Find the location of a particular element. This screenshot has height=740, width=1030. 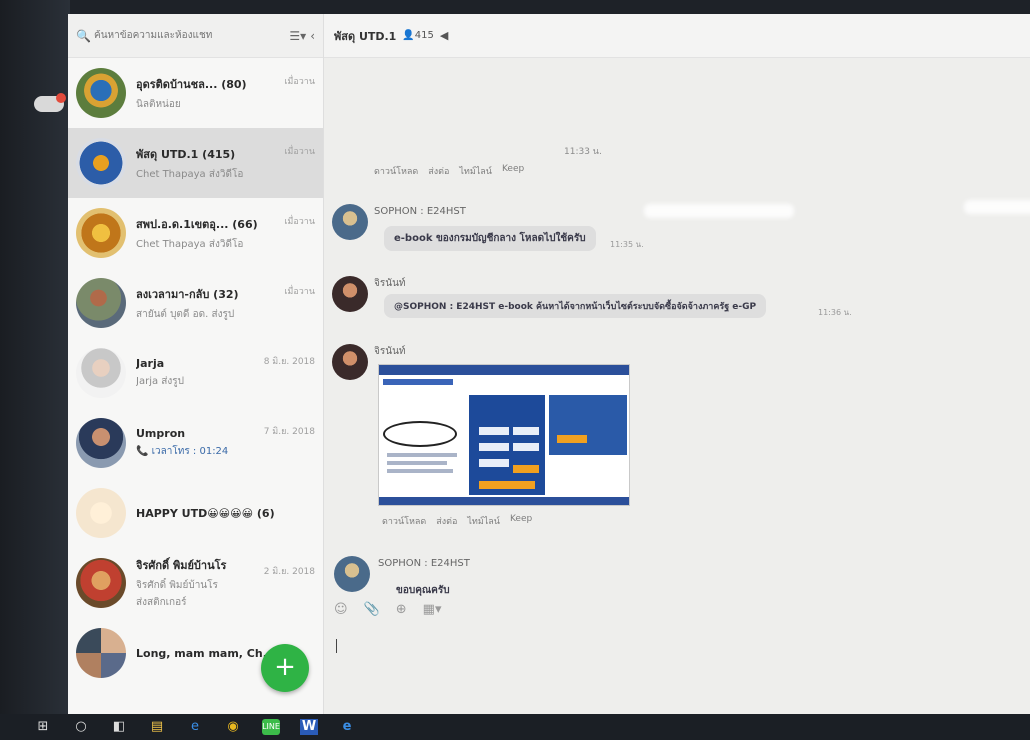

chat-preview: นิลติหน่อย is located at coordinates (158, 104).